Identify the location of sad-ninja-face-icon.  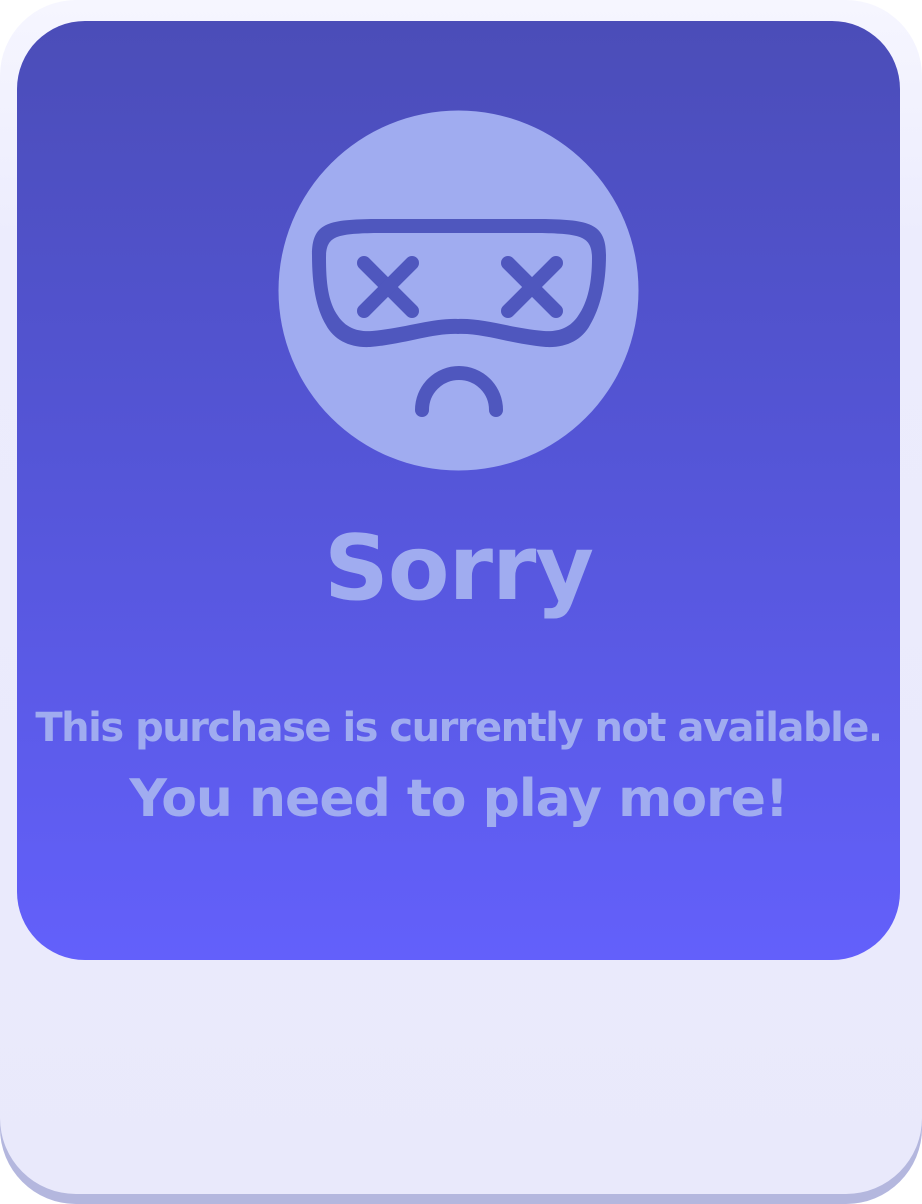
(458, 290).